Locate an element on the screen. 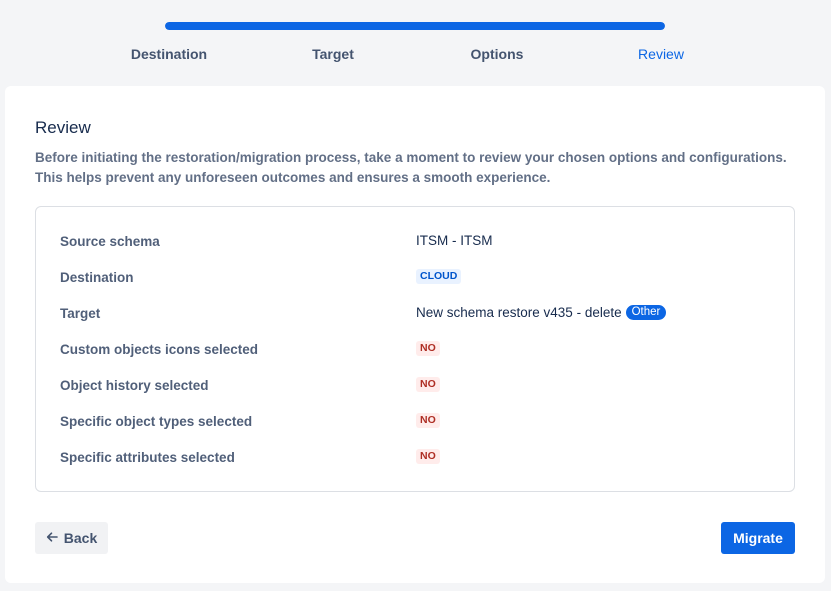 Image resolution: width=831 pixels, height=591 pixels. summary-row-object-types: Specific object types selected NO is located at coordinates (415, 422).